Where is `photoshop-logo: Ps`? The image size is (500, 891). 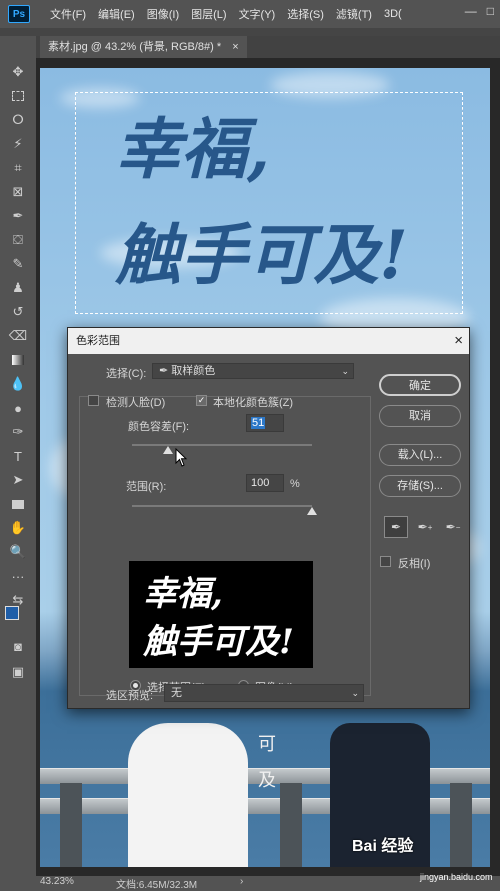
photoshop-logo: Ps is located at coordinates (19, 14).